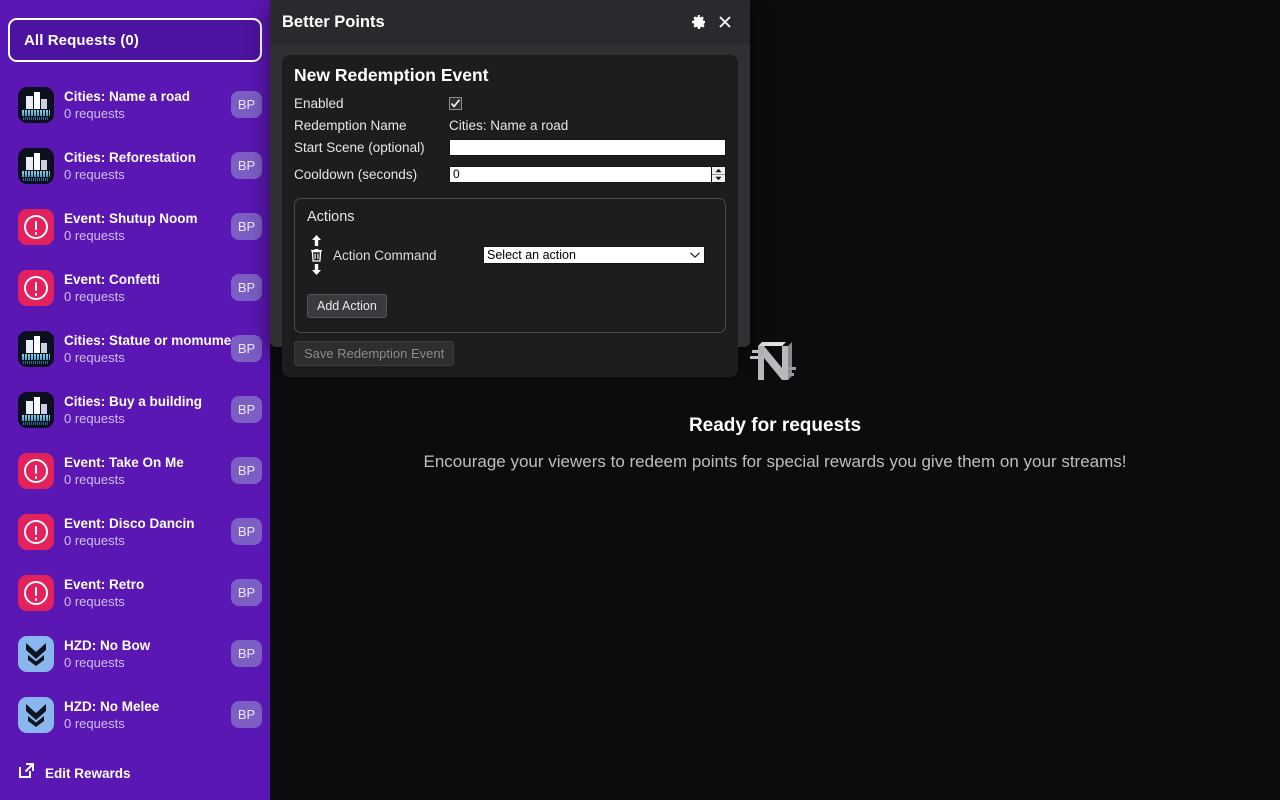 The width and height of the screenshot is (1280, 800). I want to click on reward-list-item: HZD: No Bow 0 requests BP, so click(135, 653).